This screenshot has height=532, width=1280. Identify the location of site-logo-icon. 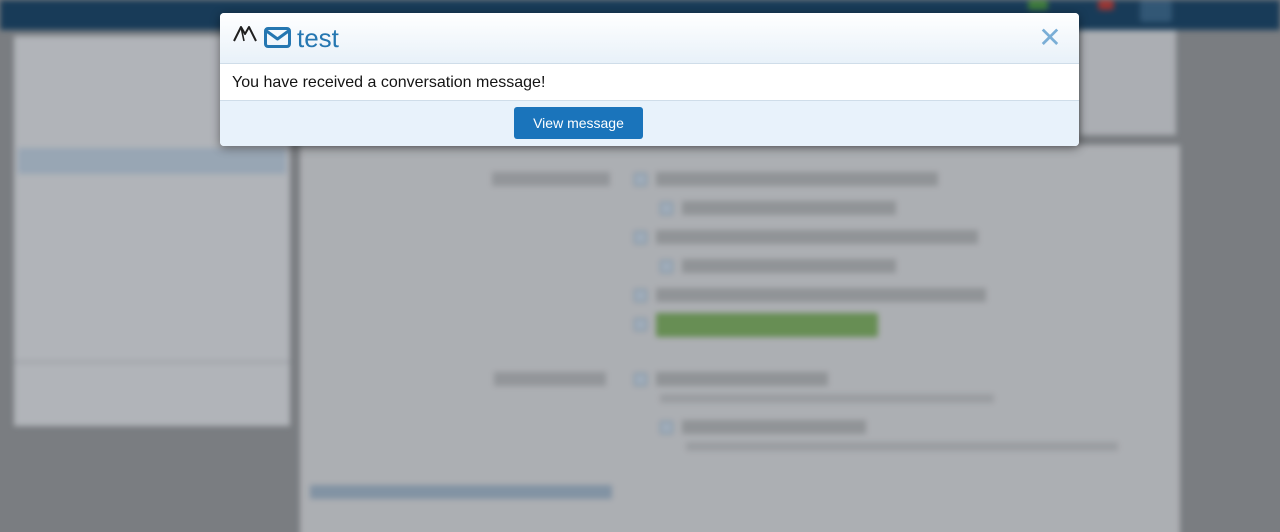
(245, 34).